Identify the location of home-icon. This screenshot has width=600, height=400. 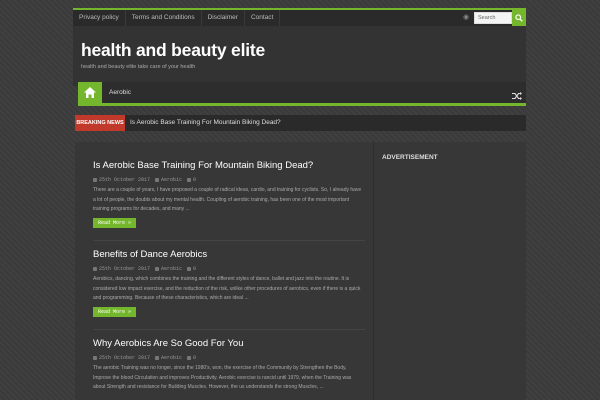
(90, 92).